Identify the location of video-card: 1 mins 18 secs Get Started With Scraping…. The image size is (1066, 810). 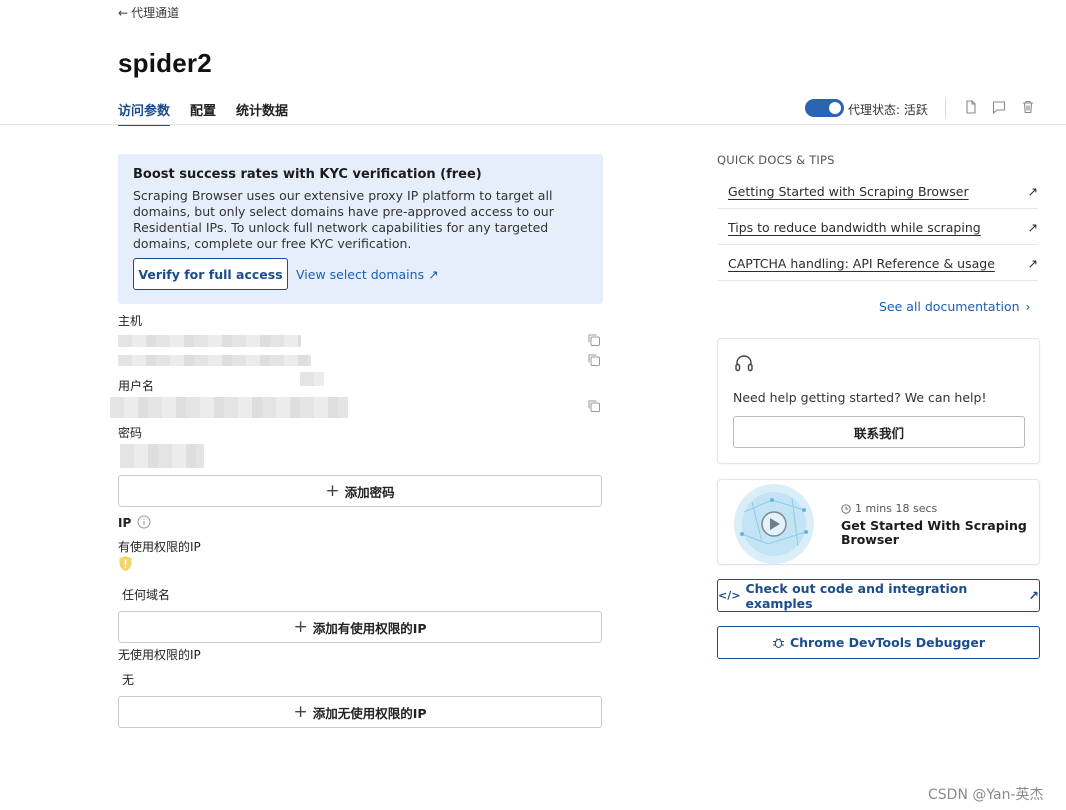
(878, 522).